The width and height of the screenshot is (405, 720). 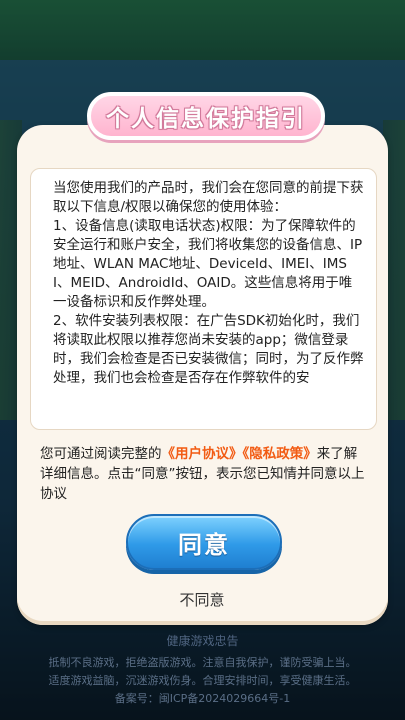 I want to click on footer-icp-number: 备案号：闽ICP备2024029664号-1, so click(x=202, y=698).